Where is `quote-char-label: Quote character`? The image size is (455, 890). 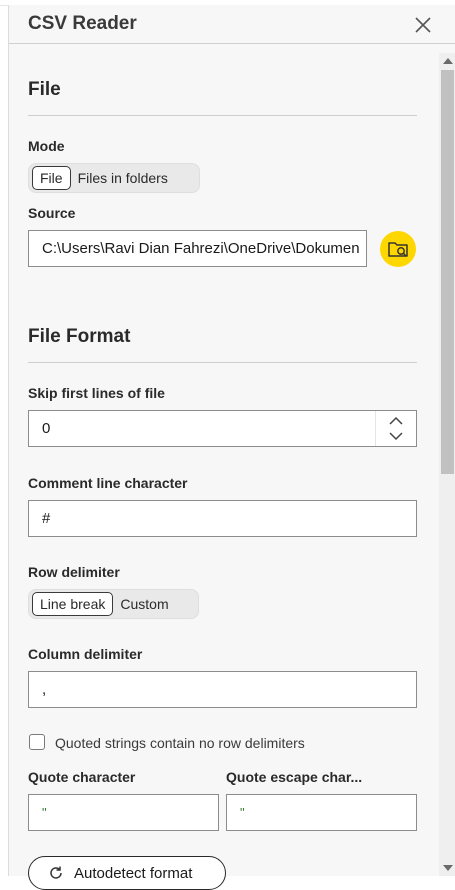
quote-char-label: Quote character is located at coordinates (82, 777).